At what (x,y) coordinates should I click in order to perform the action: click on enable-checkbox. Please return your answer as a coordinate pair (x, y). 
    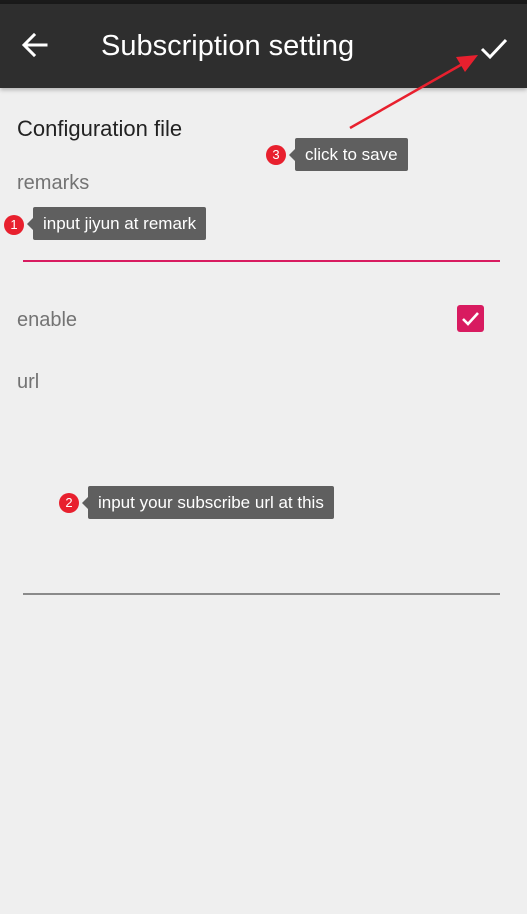
    Looking at the image, I should click on (470, 318).